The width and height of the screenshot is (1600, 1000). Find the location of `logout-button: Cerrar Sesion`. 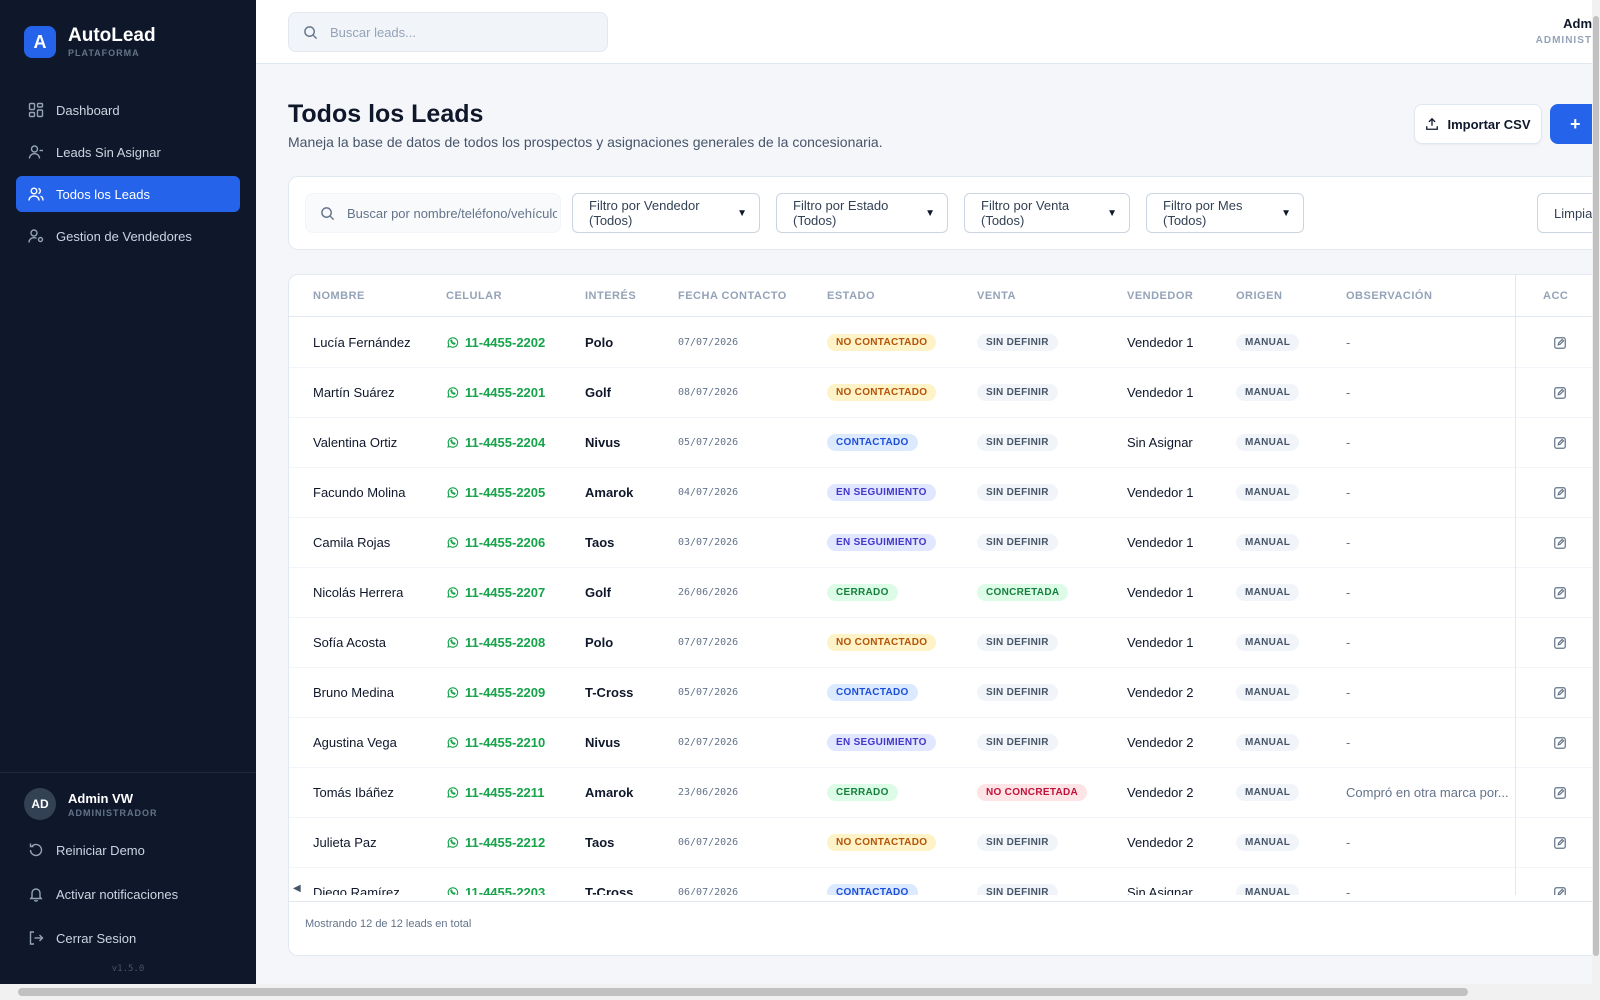

logout-button: Cerrar Sesion is located at coordinates (128, 938).